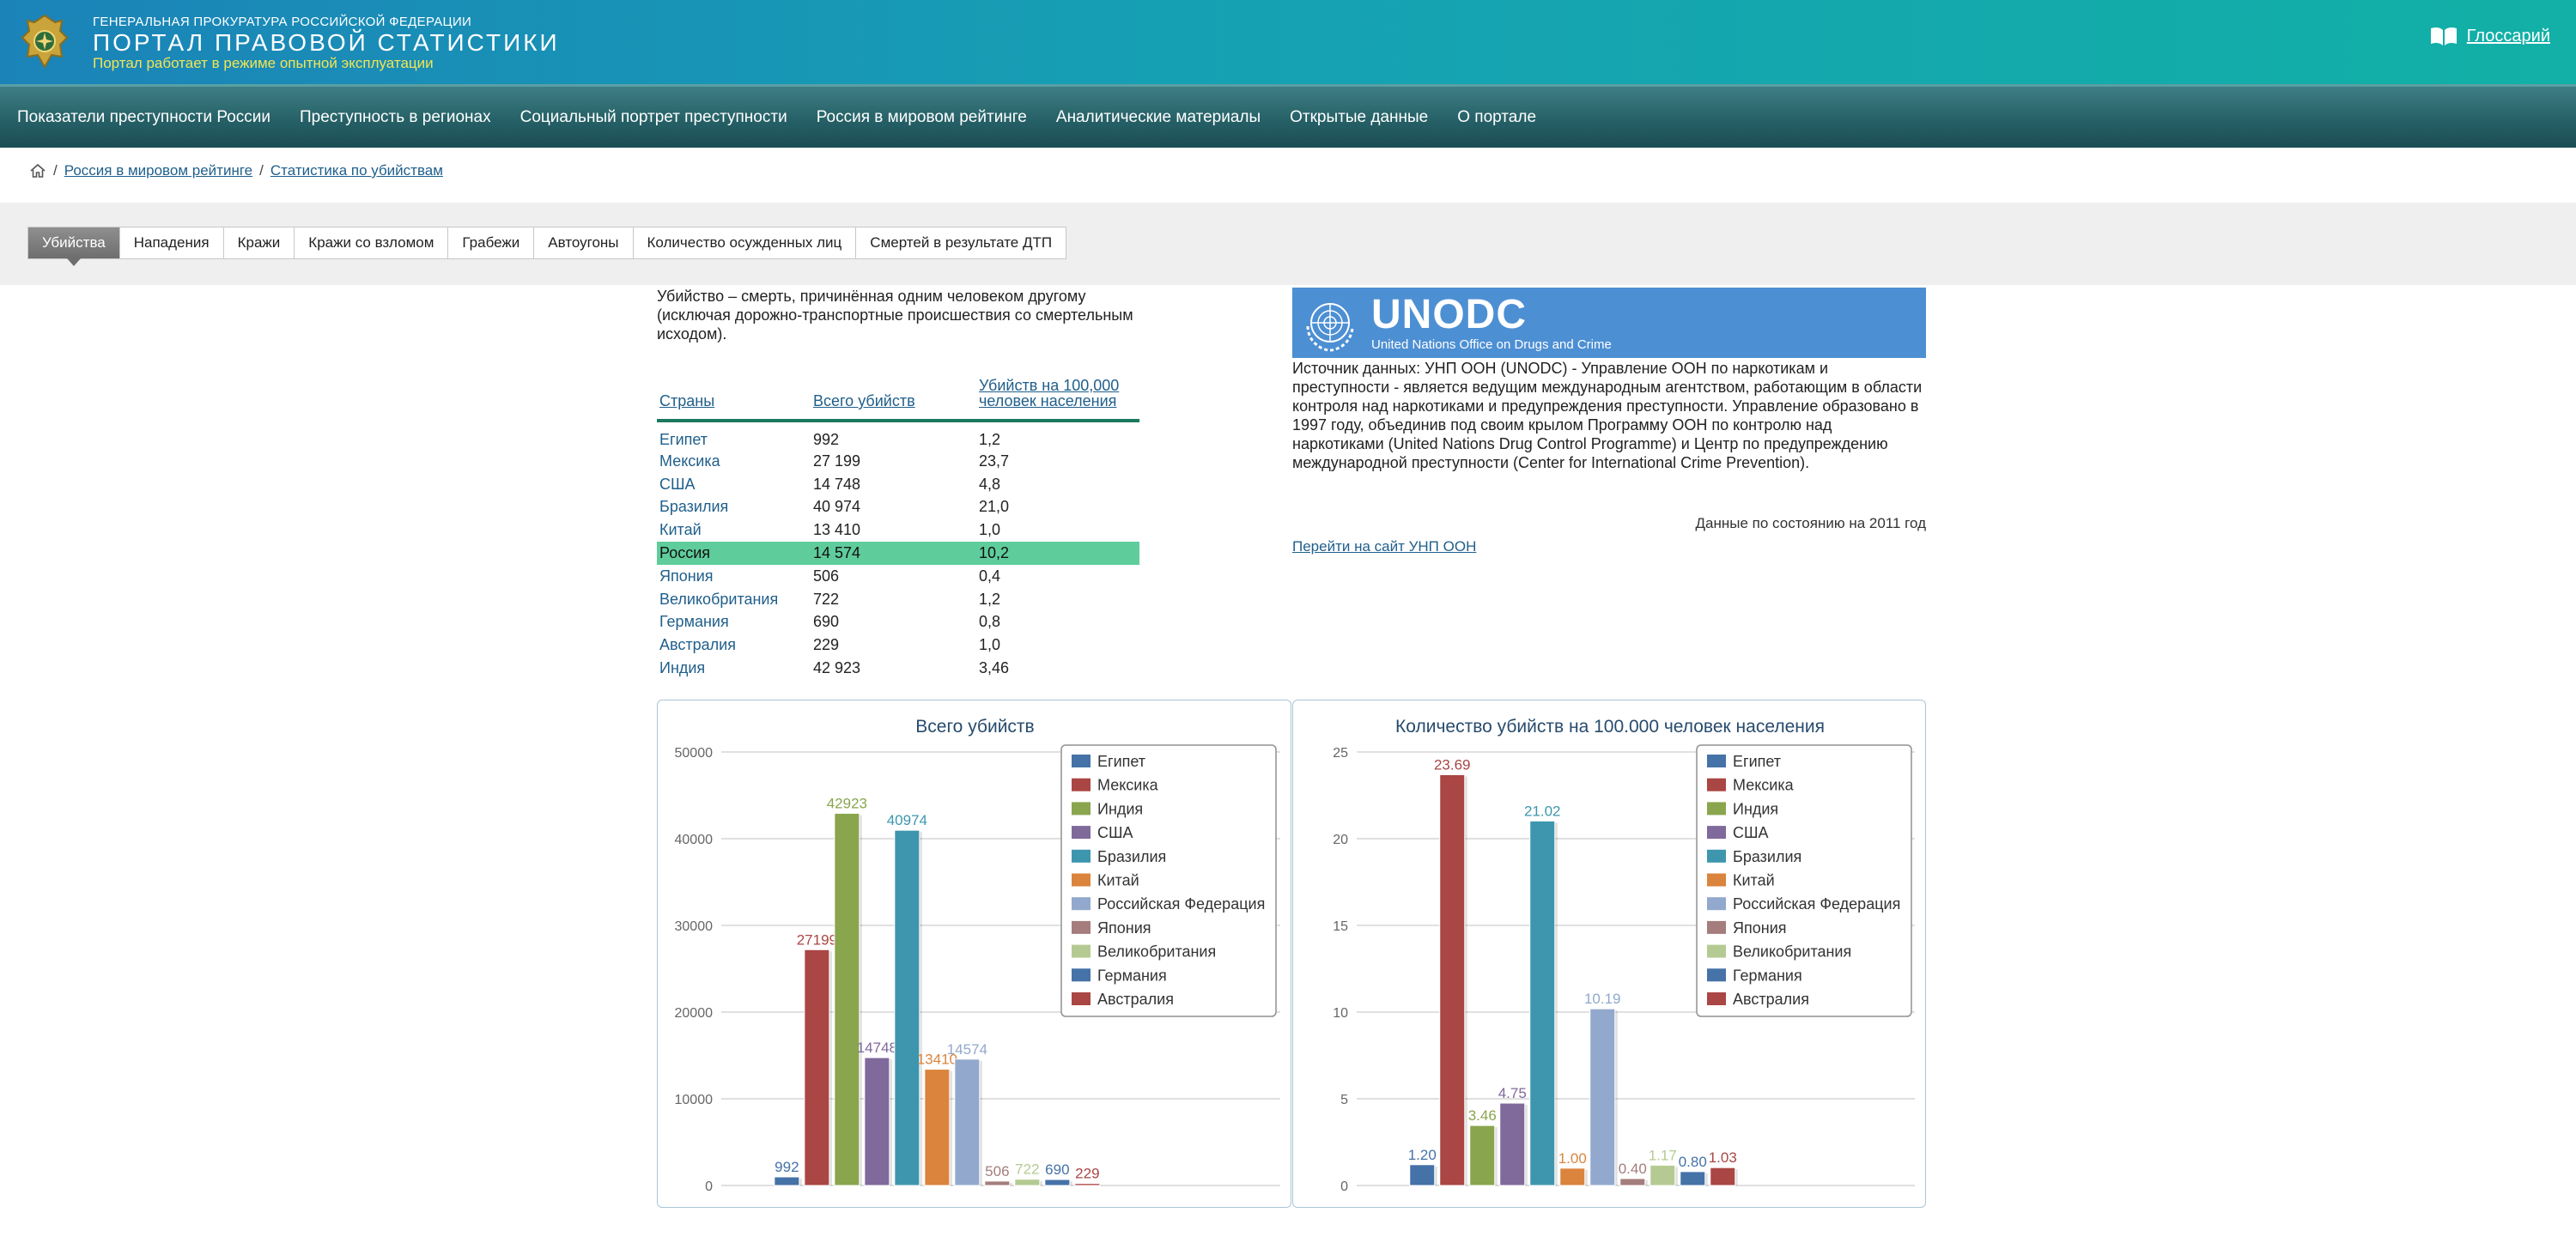  What do you see at coordinates (734, 400) in the screenshot?
I see `column-header-country: Страны` at bounding box center [734, 400].